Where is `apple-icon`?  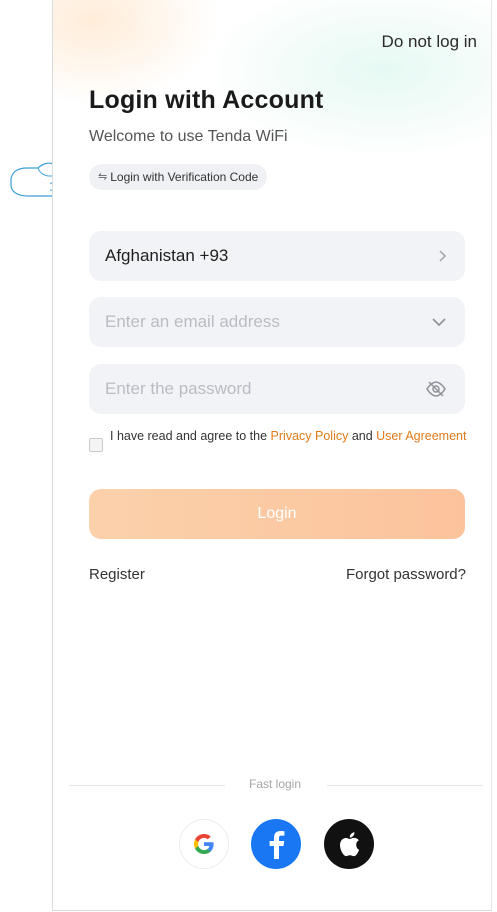 apple-icon is located at coordinates (350, 844).